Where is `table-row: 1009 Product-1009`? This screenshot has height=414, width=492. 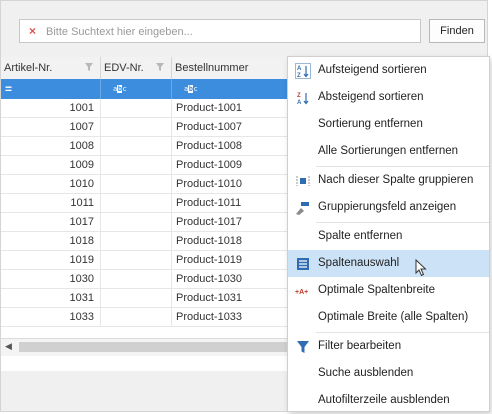 table-row: 1009 Product-1009 is located at coordinates (151, 165).